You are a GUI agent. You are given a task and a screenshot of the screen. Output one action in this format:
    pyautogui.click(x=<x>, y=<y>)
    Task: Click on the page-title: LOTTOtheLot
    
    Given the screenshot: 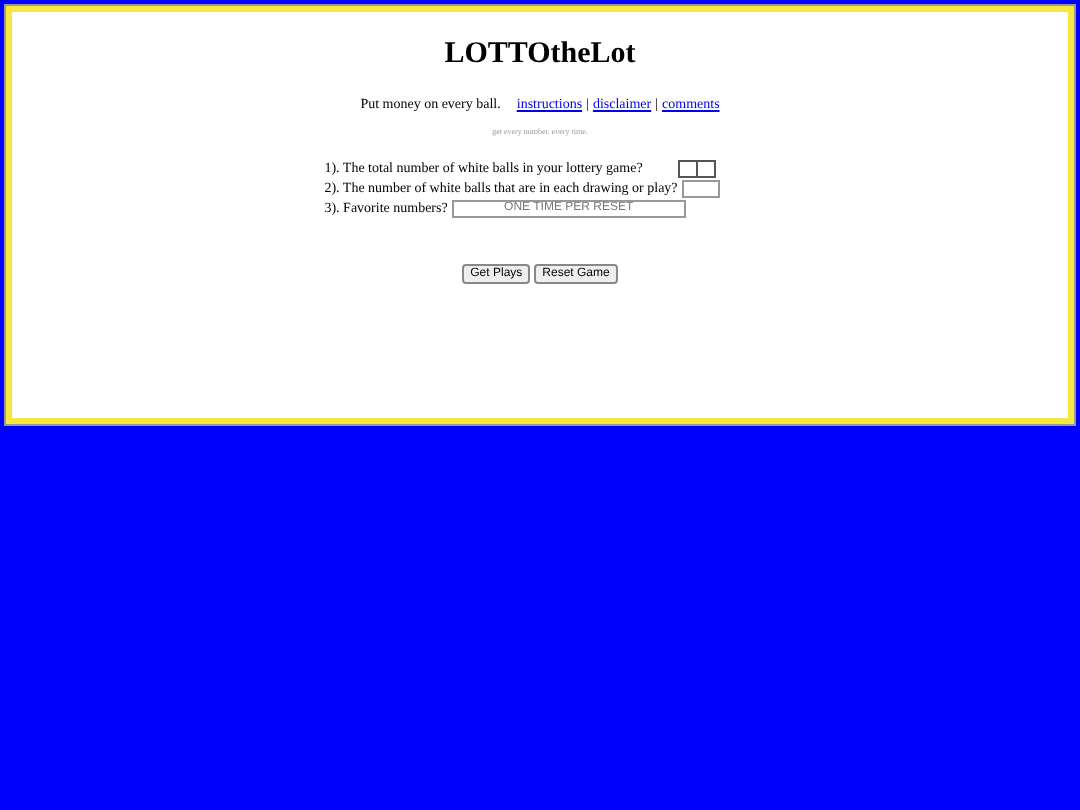 What is the action you would take?
    pyautogui.click(x=540, y=55)
    